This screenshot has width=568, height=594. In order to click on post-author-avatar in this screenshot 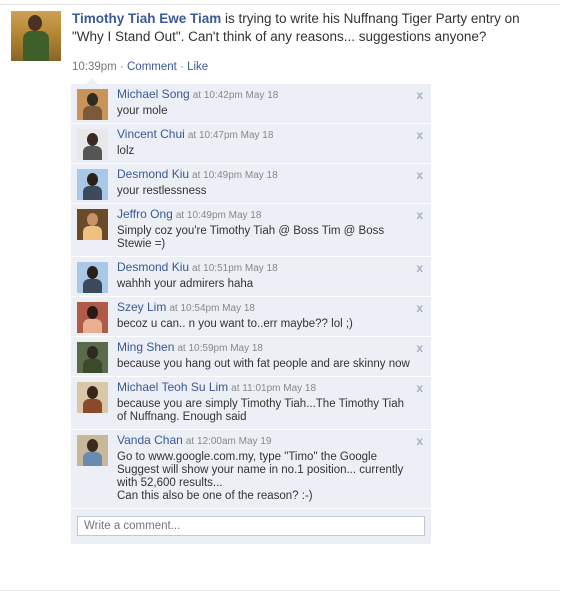, I will do `click(36, 36)`.